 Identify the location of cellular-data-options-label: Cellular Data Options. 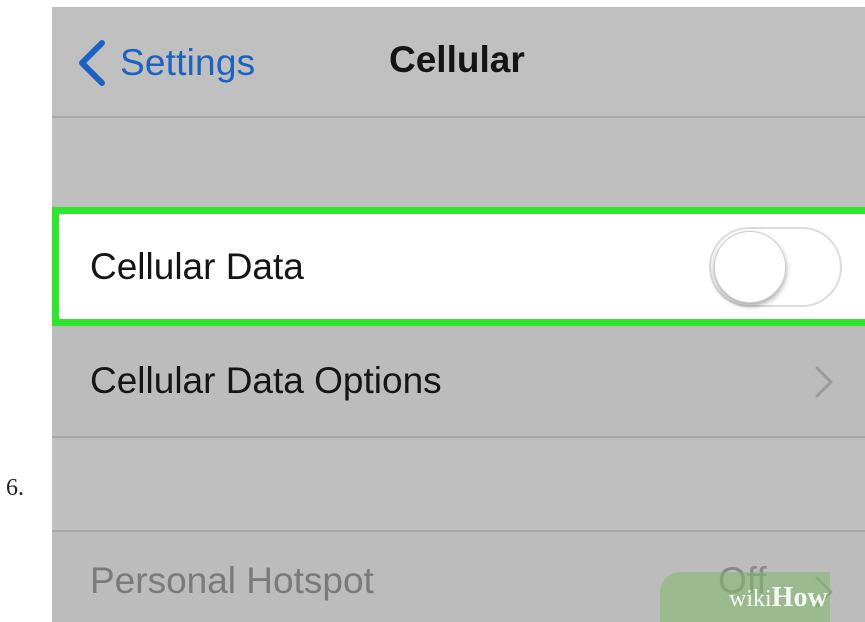
(266, 380).